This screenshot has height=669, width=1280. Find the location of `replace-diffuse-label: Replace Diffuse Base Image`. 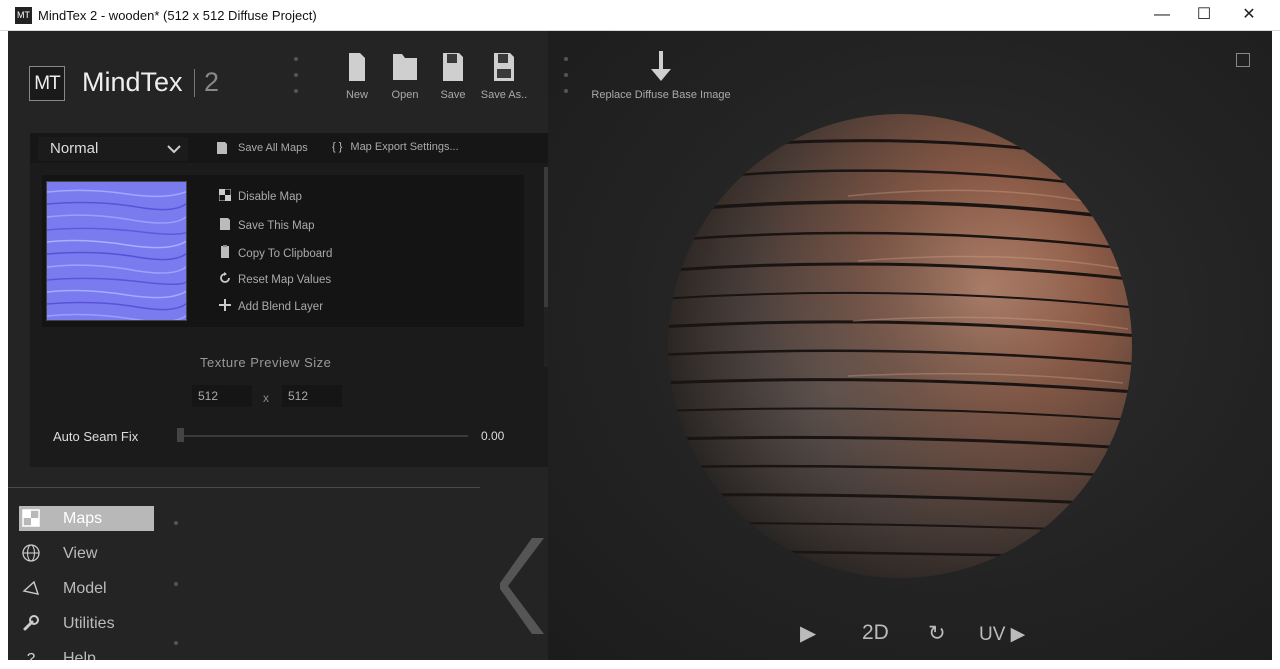

replace-diffuse-label: Replace Diffuse Base Image is located at coordinates (661, 95).